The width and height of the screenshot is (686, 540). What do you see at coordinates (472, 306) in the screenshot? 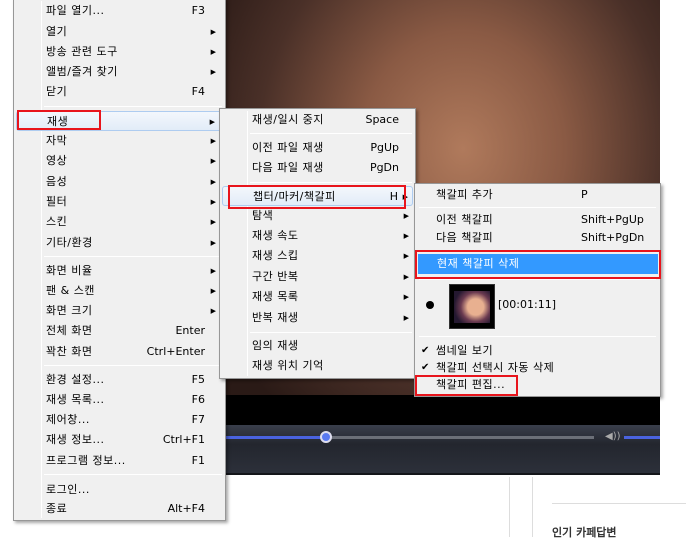
I see `bookmark-thumbnail` at bounding box center [472, 306].